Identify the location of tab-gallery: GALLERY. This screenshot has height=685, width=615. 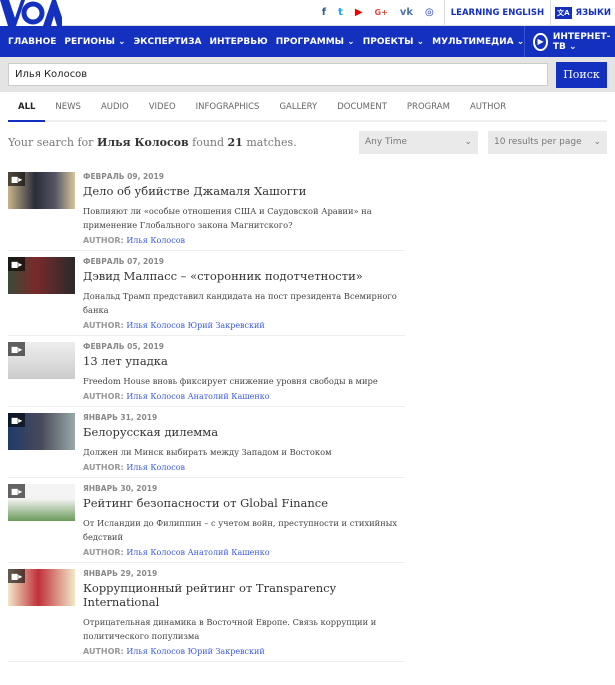
(298, 111).